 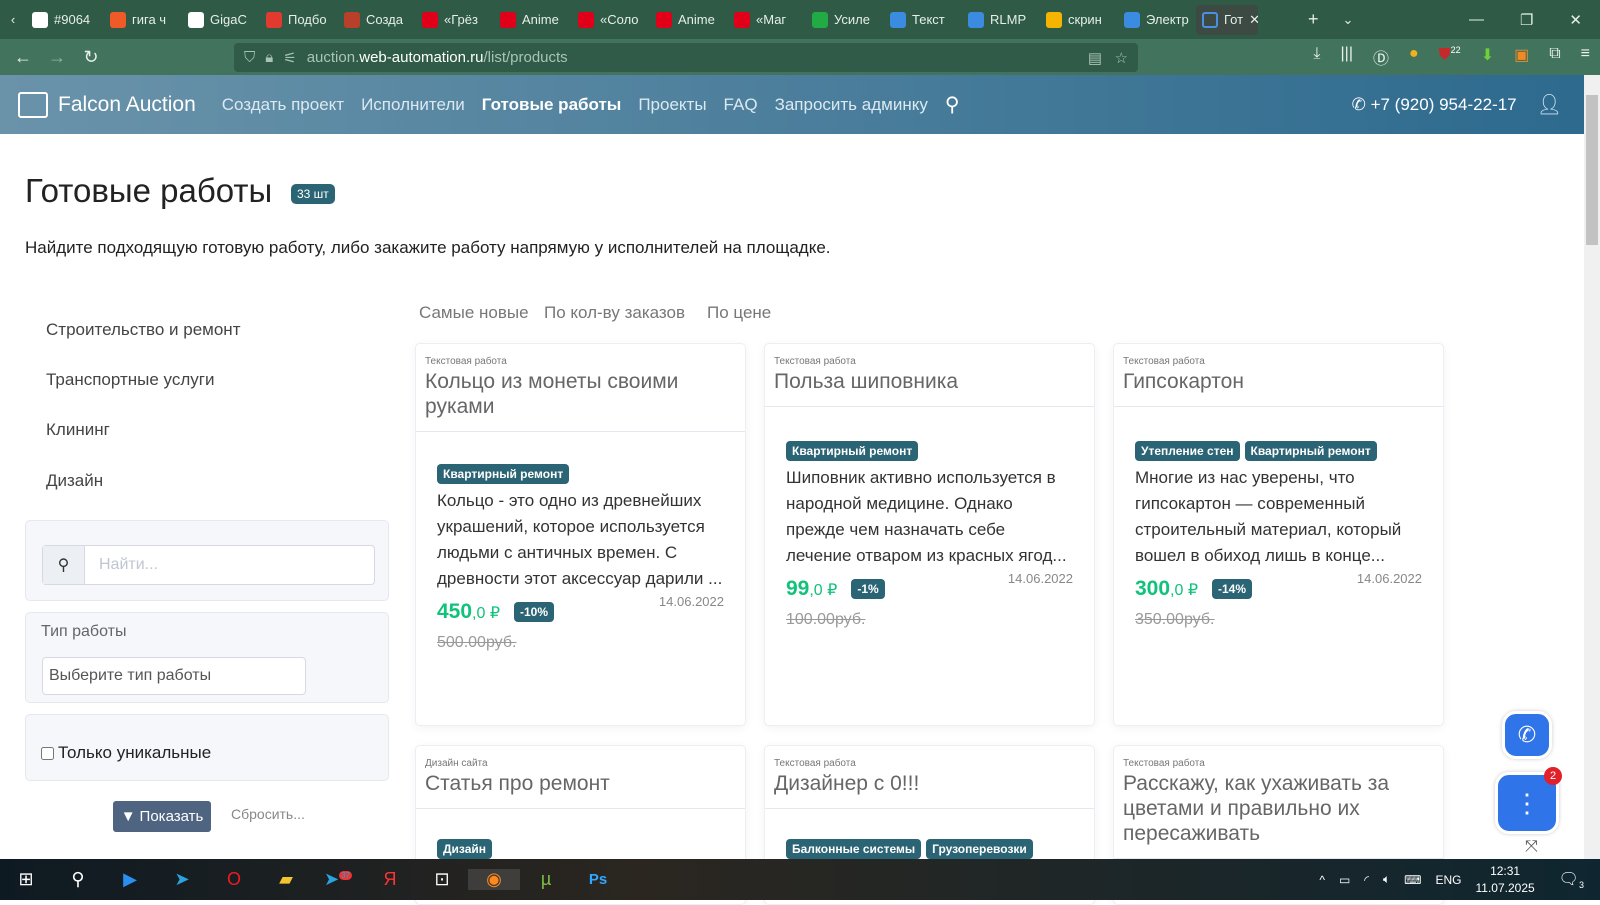 I want to click on tab-active: Гот ✕, so click(x=1227, y=19).